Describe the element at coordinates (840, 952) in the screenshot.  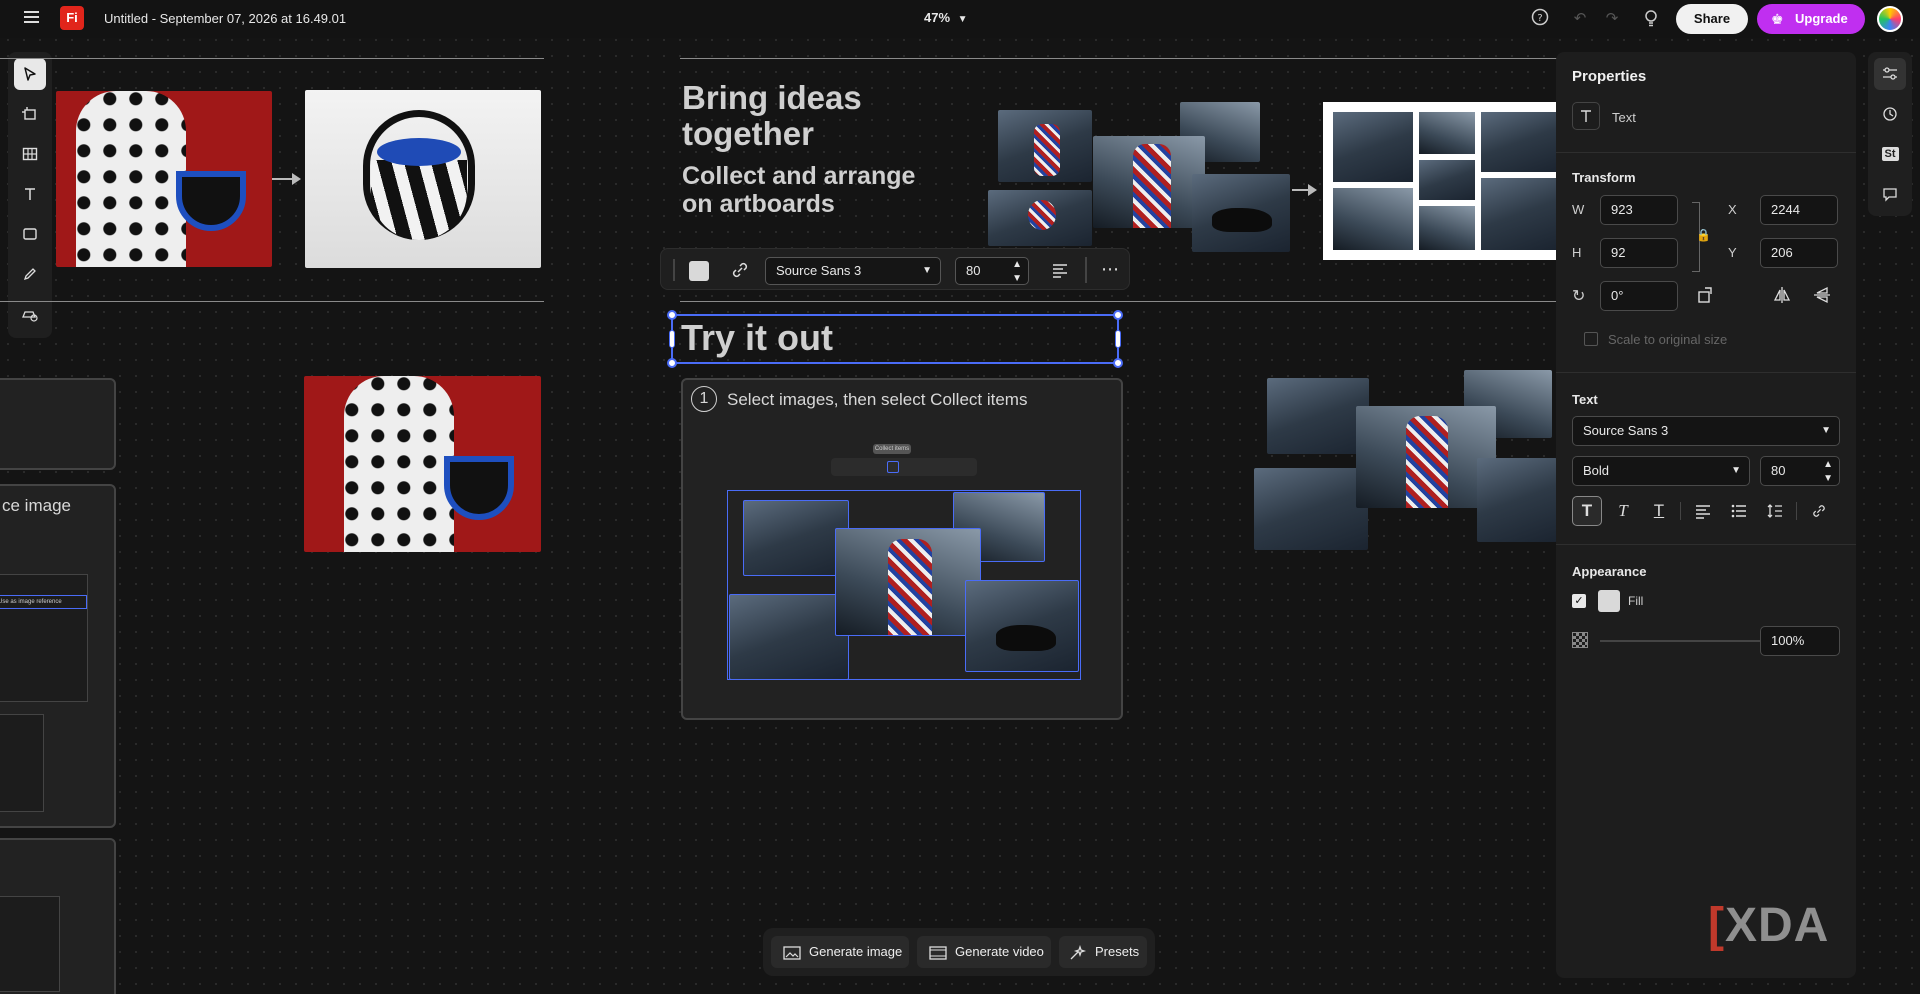
I see `generate-image-button: Generate image` at that location.